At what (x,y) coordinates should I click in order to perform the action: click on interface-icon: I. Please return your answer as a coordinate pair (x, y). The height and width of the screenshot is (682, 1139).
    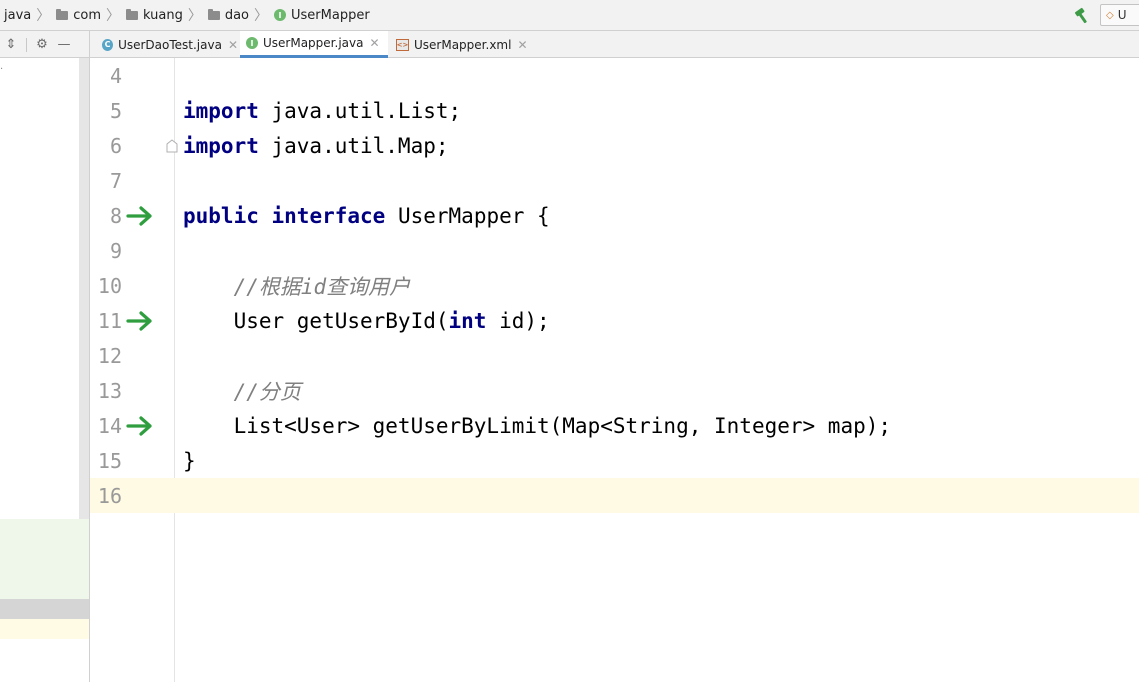
    Looking at the image, I should click on (252, 43).